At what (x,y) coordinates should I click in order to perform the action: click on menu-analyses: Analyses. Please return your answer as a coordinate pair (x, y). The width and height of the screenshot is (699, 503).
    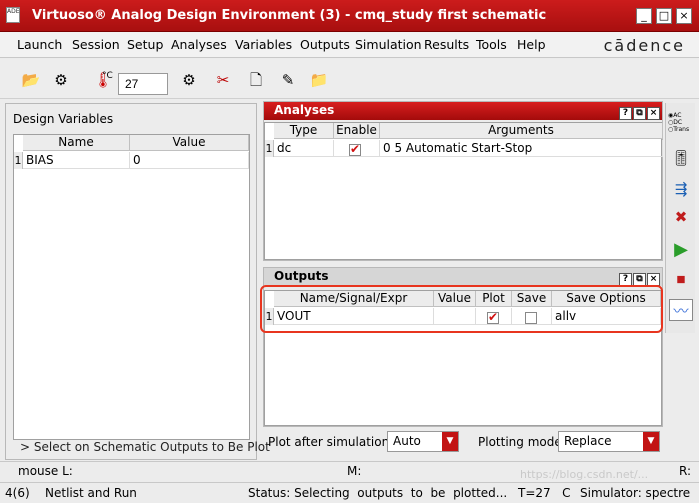
    Looking at the image, I should click on (199, 44).